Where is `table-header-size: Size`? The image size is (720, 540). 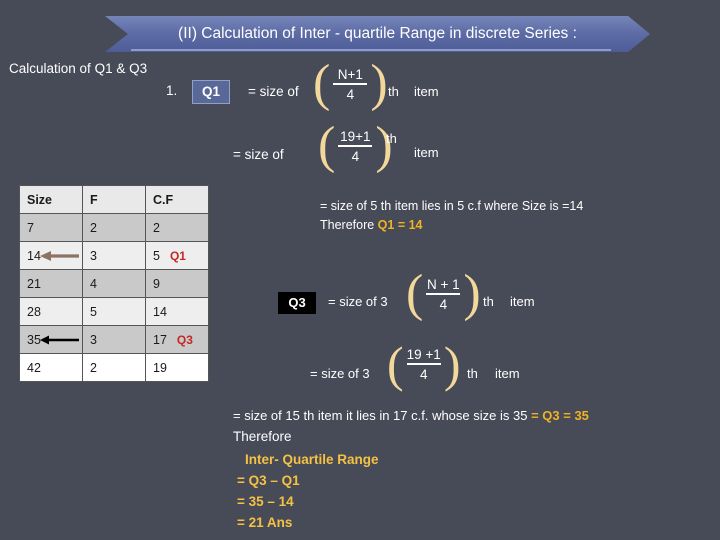
table-header-size: Size is located at coordinates (51, 199).